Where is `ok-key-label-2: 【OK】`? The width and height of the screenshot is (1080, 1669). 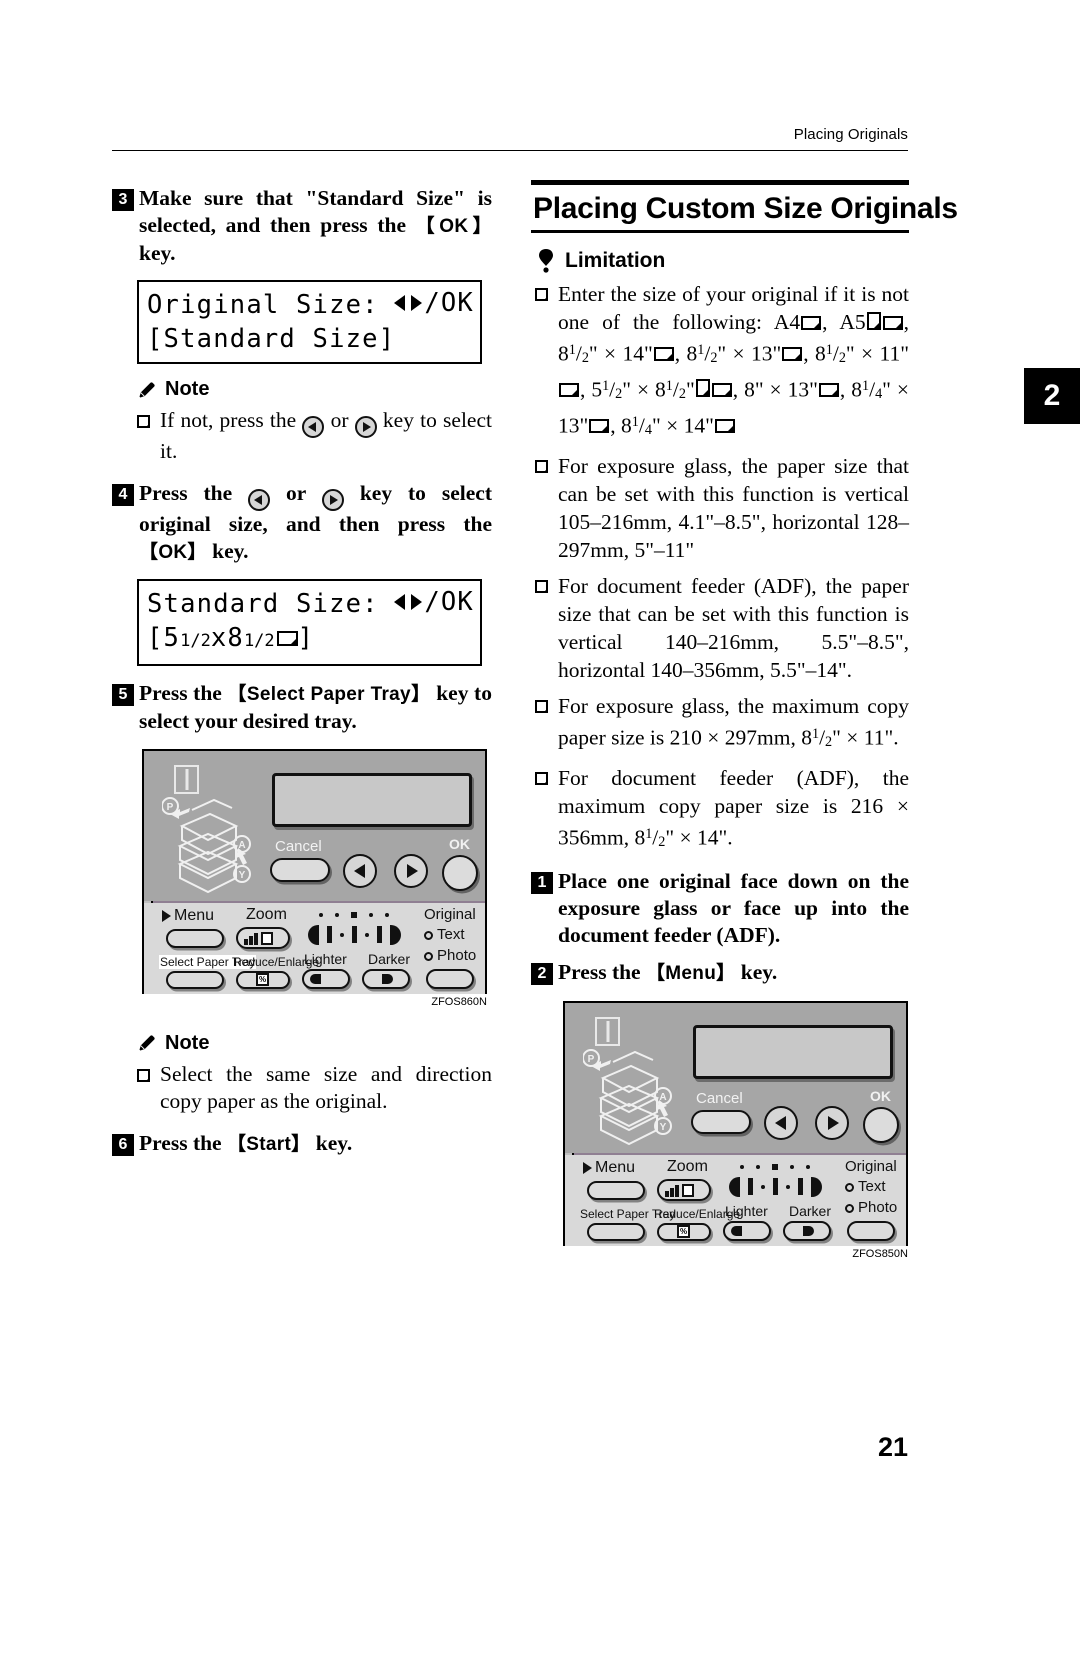
ok-key-label-2: 【OK】 is located at coordinates (173, 552).